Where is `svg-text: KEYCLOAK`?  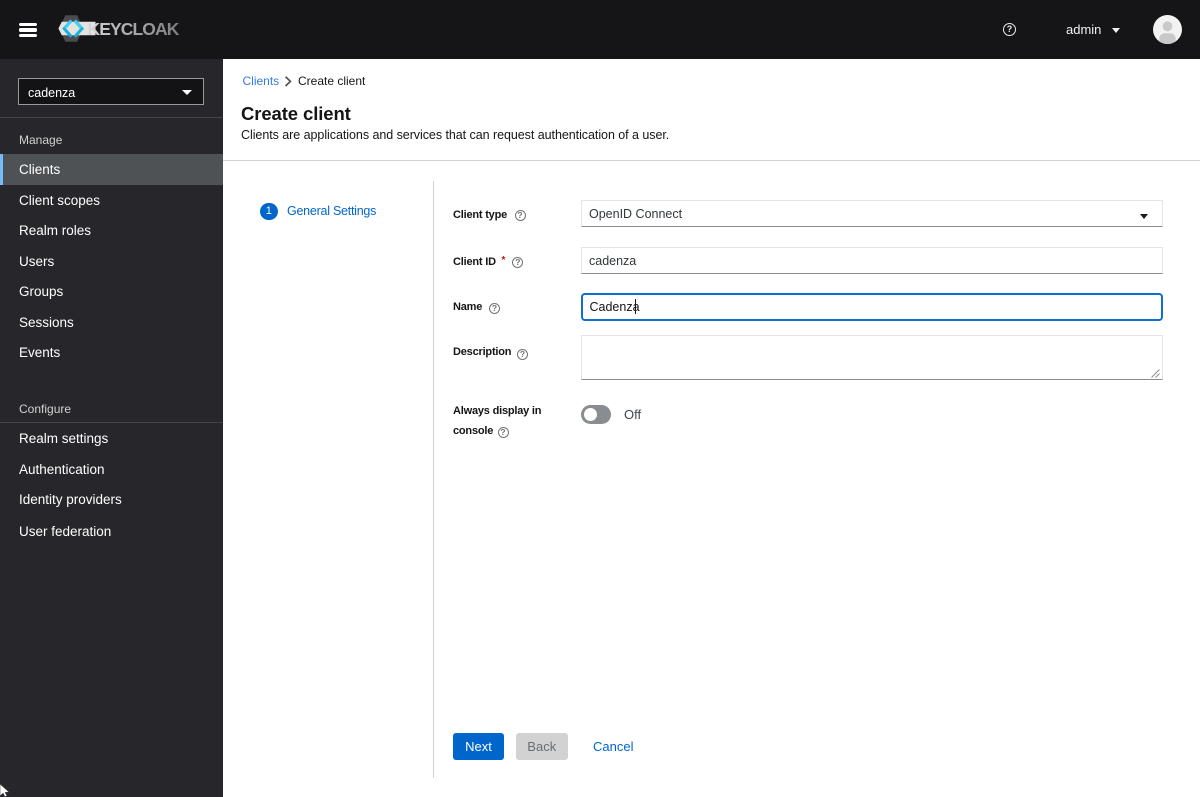 svg-text: KEYCLOAK is located at coordinates (134, 29).